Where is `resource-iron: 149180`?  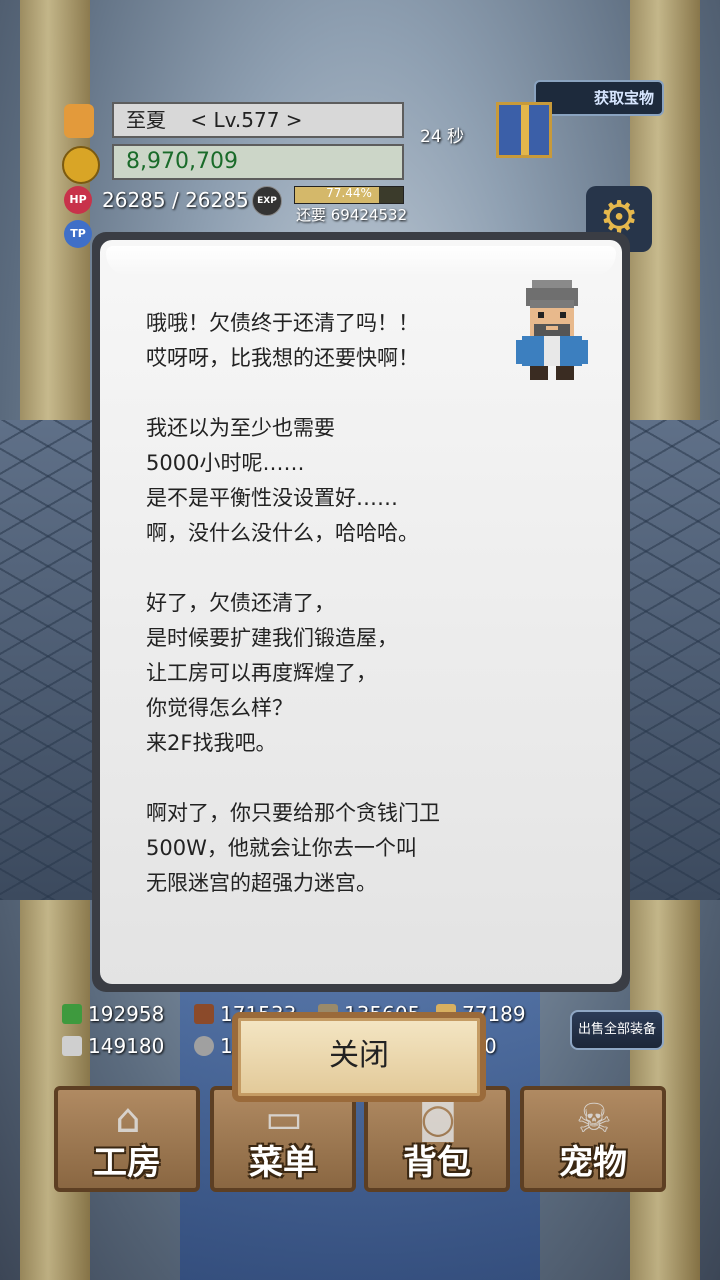 resource-iron: 149180 is located at coordinates (113, 1046).